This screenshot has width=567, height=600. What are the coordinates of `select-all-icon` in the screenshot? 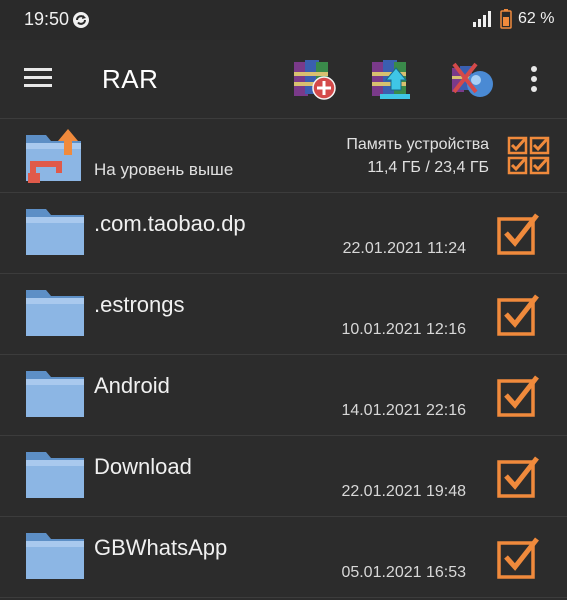 It's located at (529, 156).